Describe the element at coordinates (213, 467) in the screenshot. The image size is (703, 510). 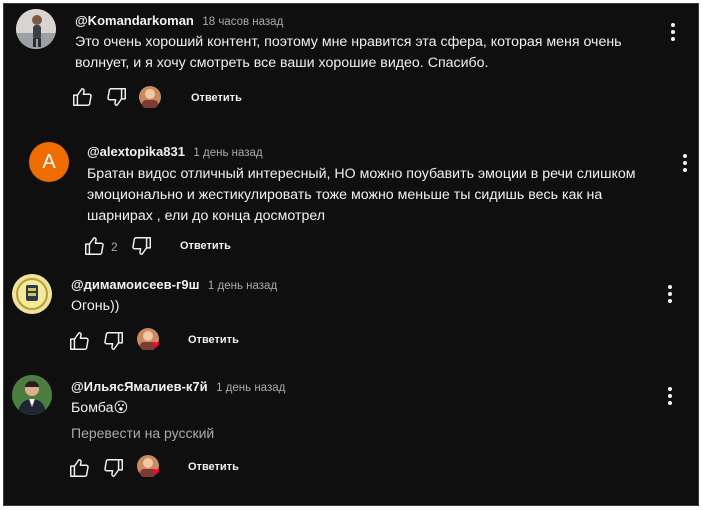
I see `reply-button: Ответить` at that location.